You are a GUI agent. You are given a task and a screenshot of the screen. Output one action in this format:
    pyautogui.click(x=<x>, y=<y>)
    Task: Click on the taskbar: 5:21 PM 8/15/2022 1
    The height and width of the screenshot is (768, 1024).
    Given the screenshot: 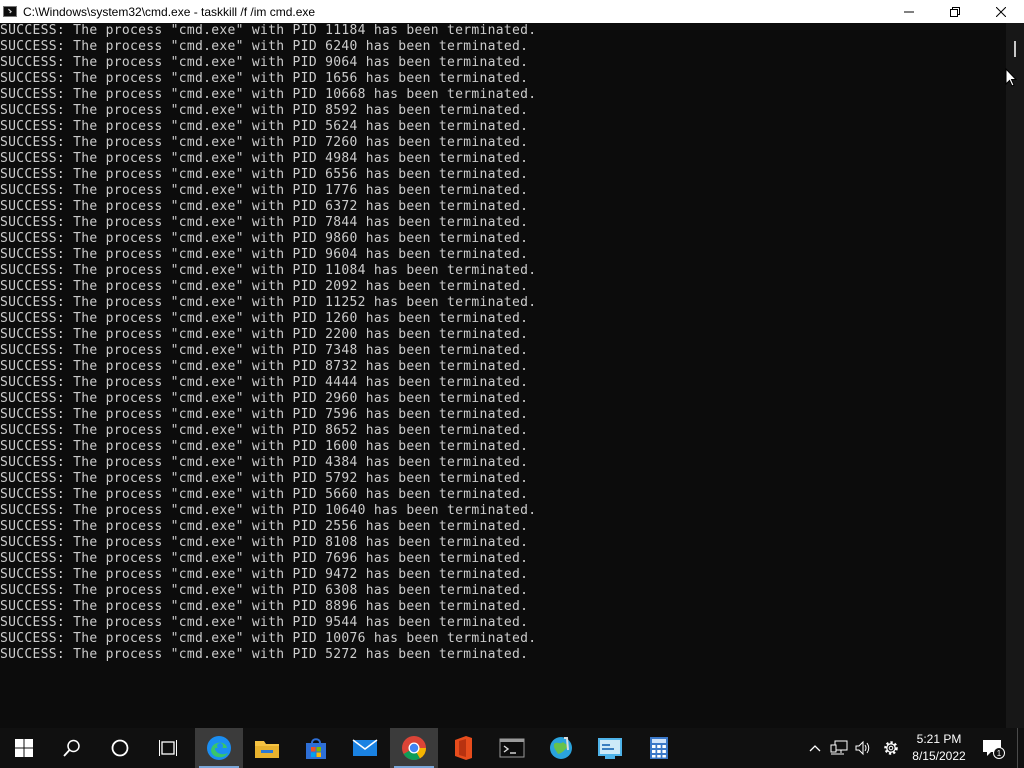 What is the action you would take?
    pyautogui.click(x=512, y=748)
    